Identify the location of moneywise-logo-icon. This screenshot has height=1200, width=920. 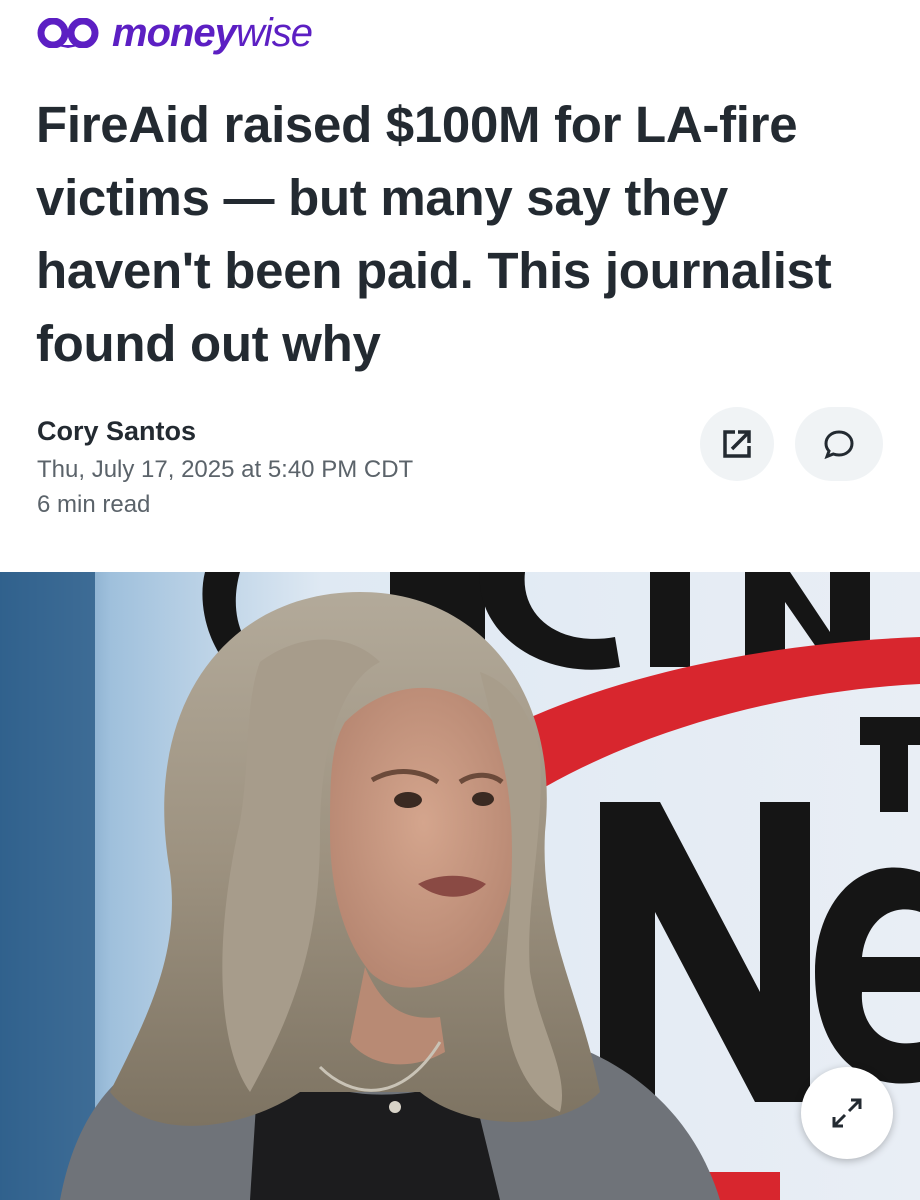
(68, 33).